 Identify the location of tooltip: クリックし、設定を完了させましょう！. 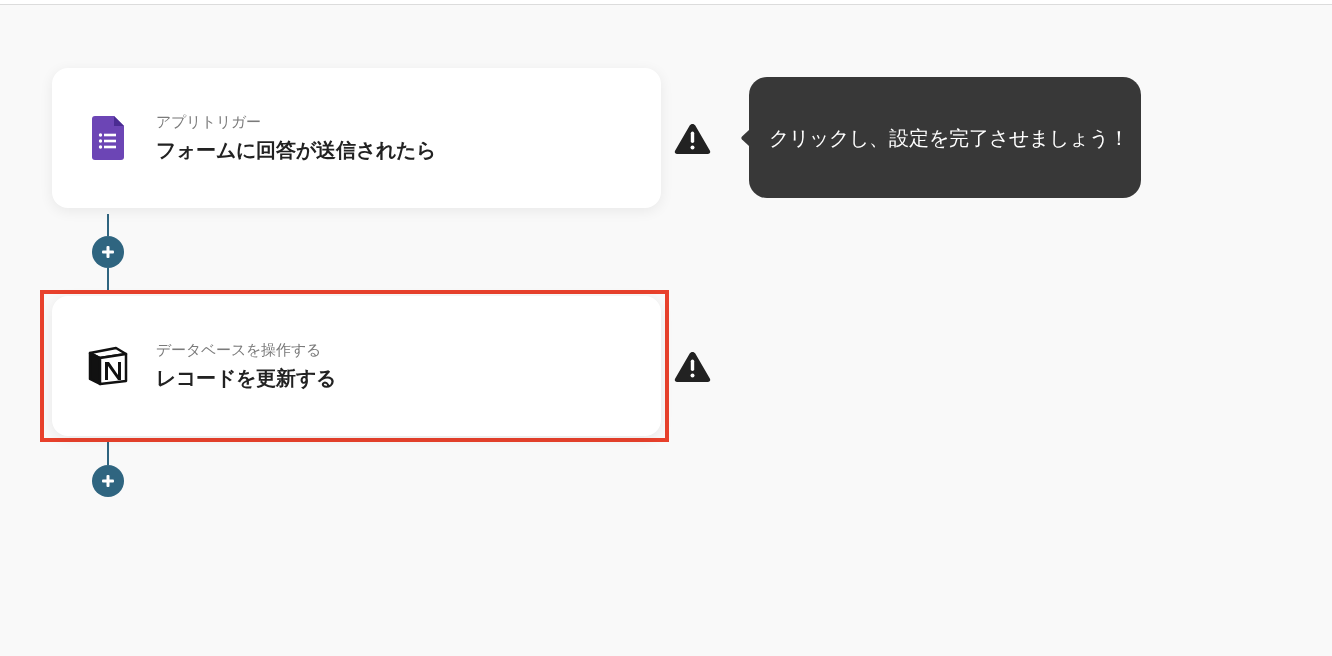
(945, 137).